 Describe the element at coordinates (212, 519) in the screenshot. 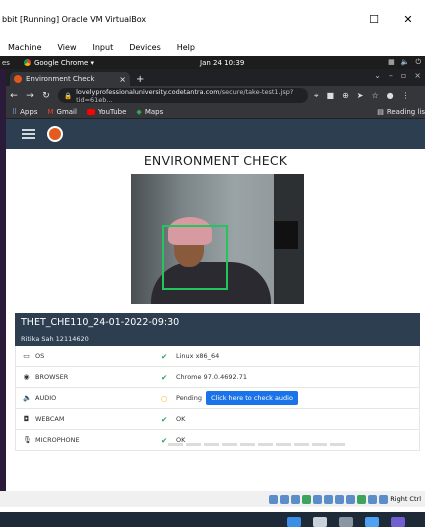

I see `host-taskbar` at that location.